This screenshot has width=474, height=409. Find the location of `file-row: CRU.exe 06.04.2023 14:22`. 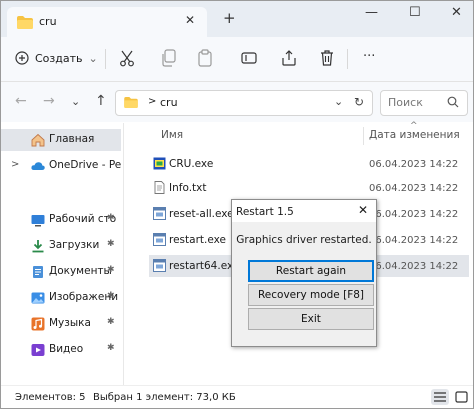

file-row: CRU.exe 06.04.2023 14:22 is located at coordinates (309, 164).